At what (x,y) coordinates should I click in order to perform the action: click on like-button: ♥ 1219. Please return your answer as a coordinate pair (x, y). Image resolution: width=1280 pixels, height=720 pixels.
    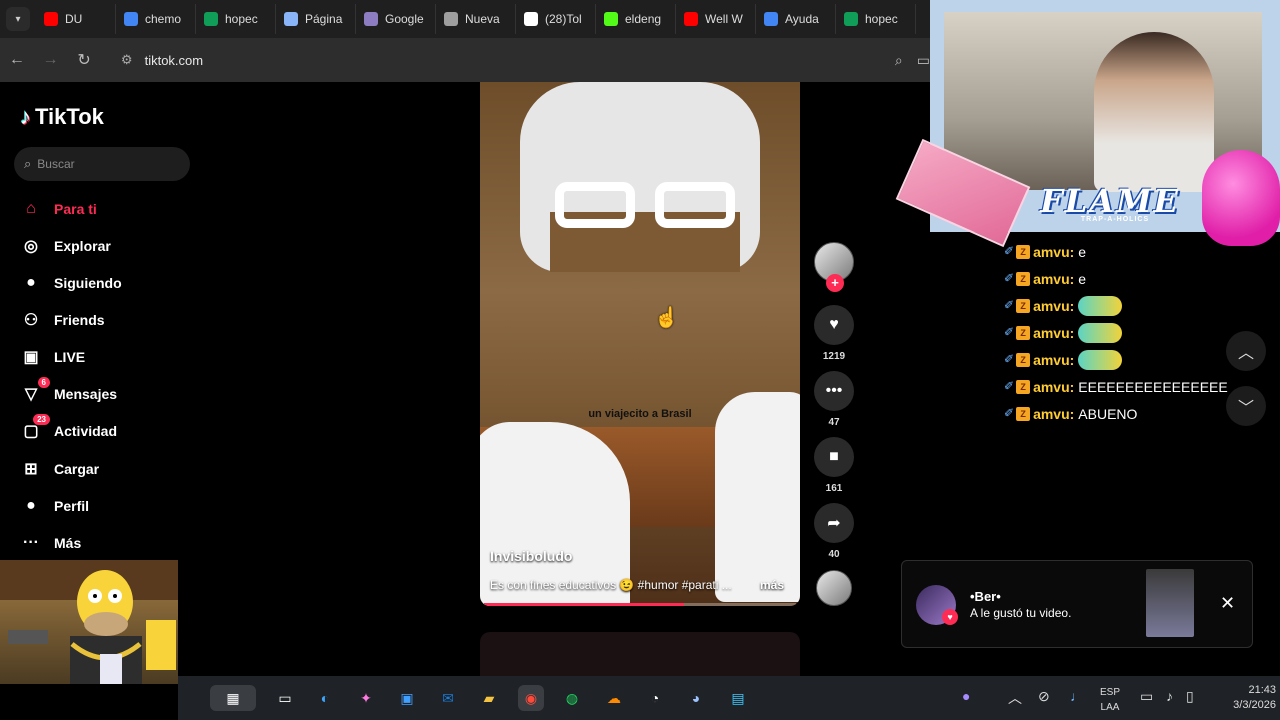
    Looking at the image, I should click on (834, 333).